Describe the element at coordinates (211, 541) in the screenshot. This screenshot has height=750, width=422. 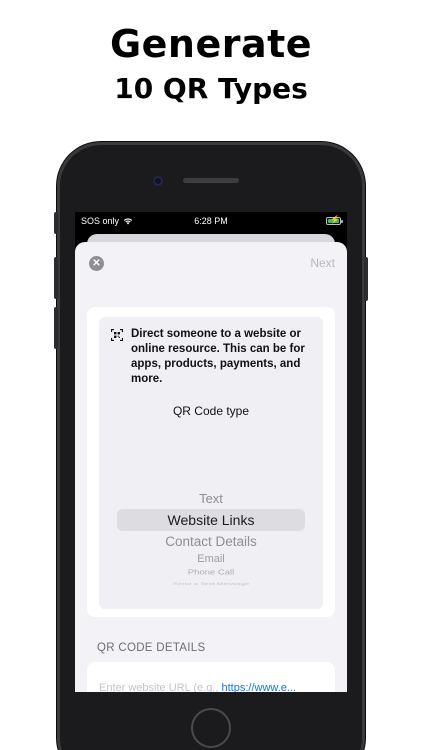
I see `picker-item: Contact Details` at that location.